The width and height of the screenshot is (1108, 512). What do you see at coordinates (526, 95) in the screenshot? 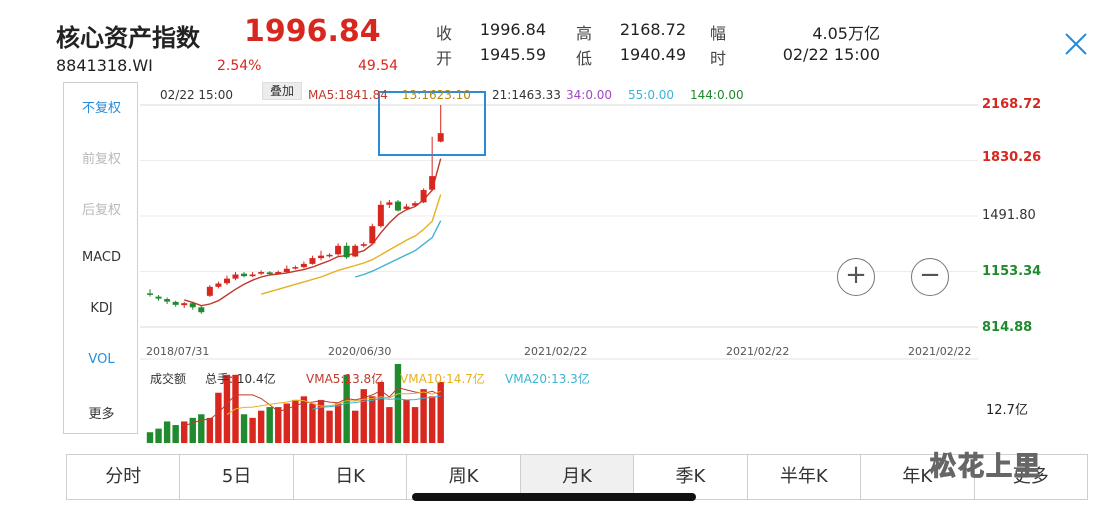
I see `legend-ma21: 21:1463.33` at bounding box center [526, 95].